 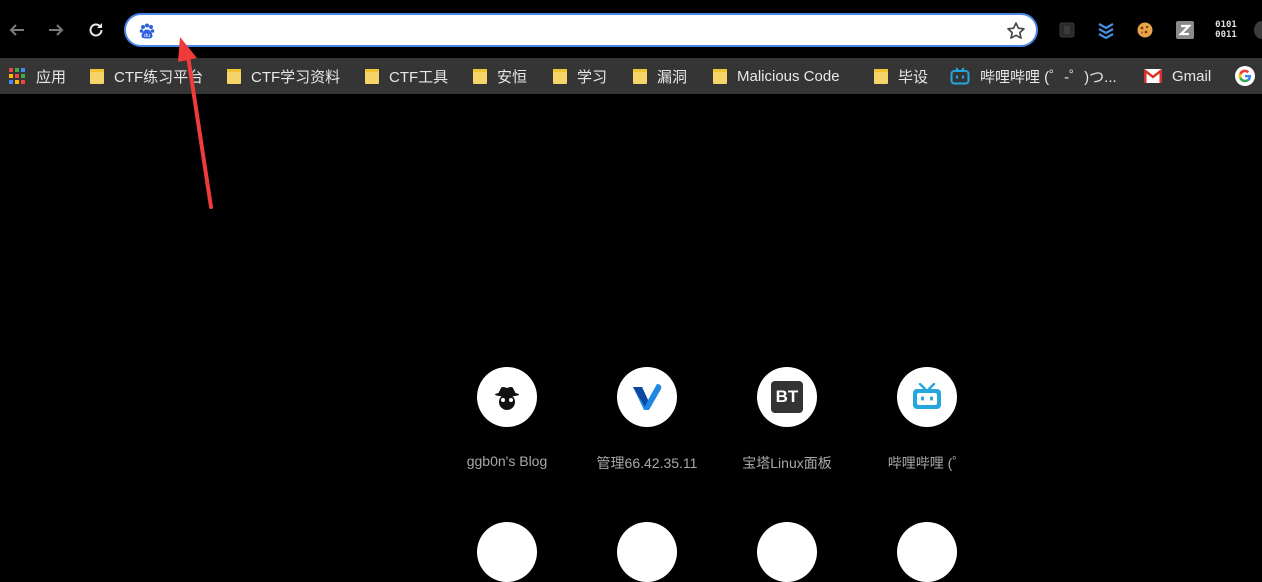 I want to click on shortcut-tile-admin: 管理66.42.35.11, so click(x=647, y=420).